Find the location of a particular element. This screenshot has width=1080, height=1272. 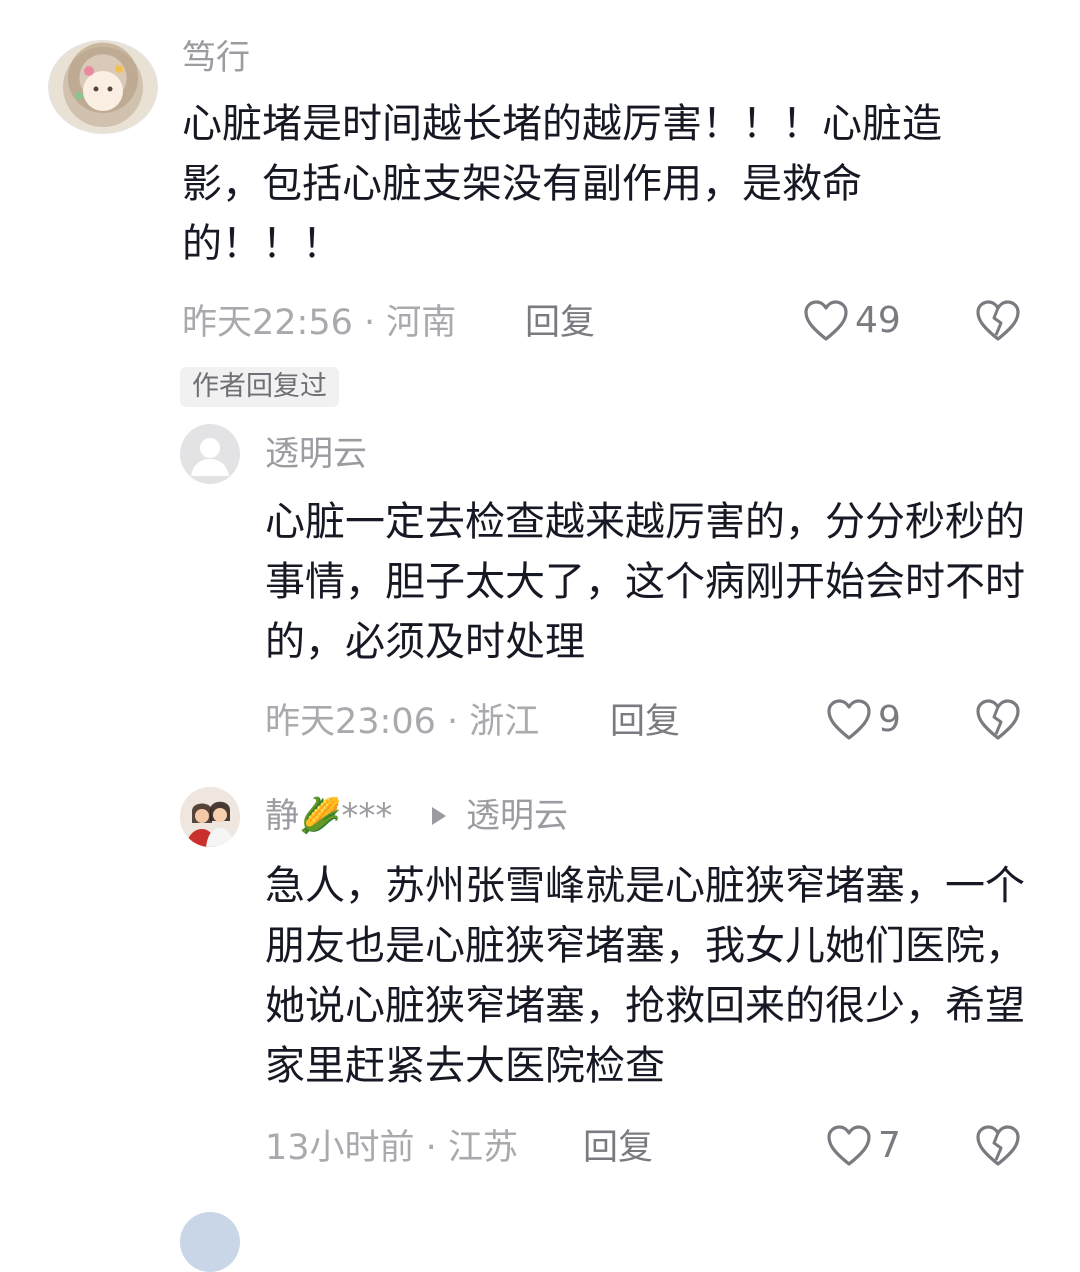

like-button: 7 is located at coordinates (863, 1146).